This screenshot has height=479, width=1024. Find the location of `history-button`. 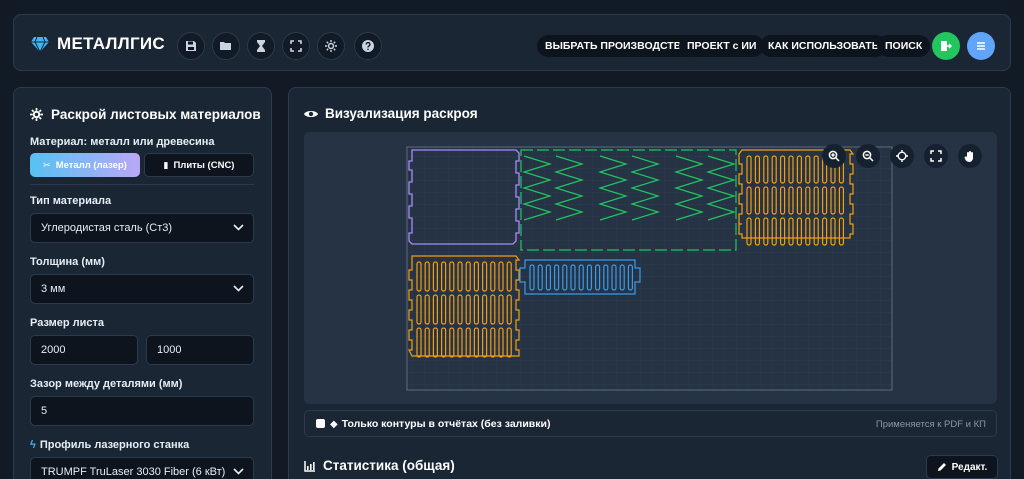

history-button is located at coordinates (261, 46).